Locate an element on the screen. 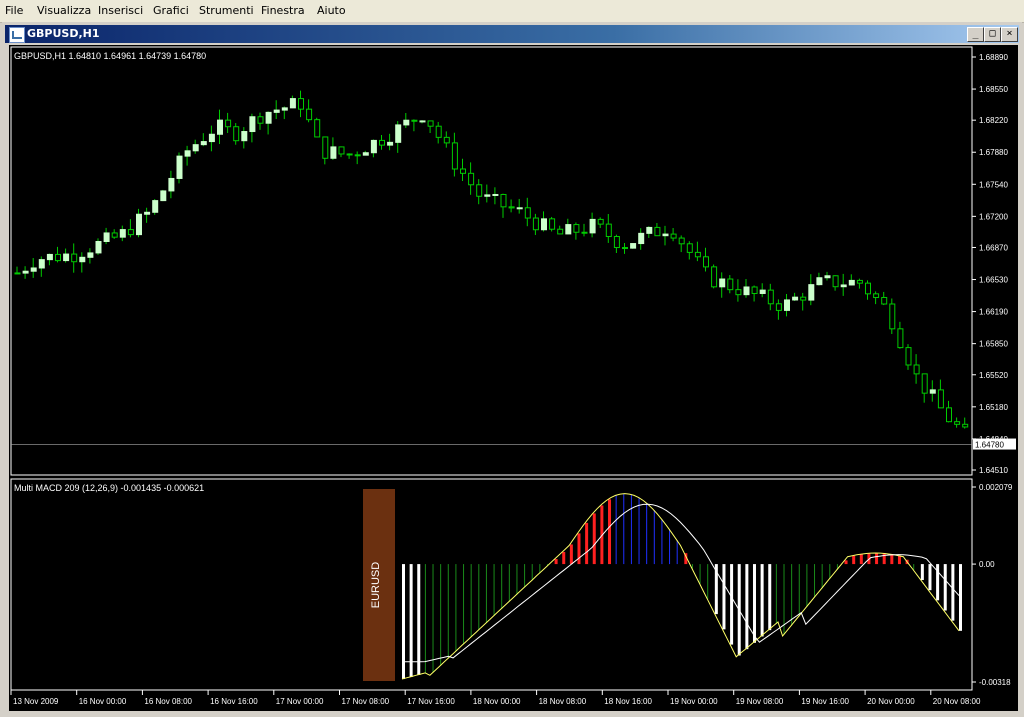 The width and height of the screenshot is (1024, 717). time-label: 16 Nov 16:00 is located at coordinates (234, 701).